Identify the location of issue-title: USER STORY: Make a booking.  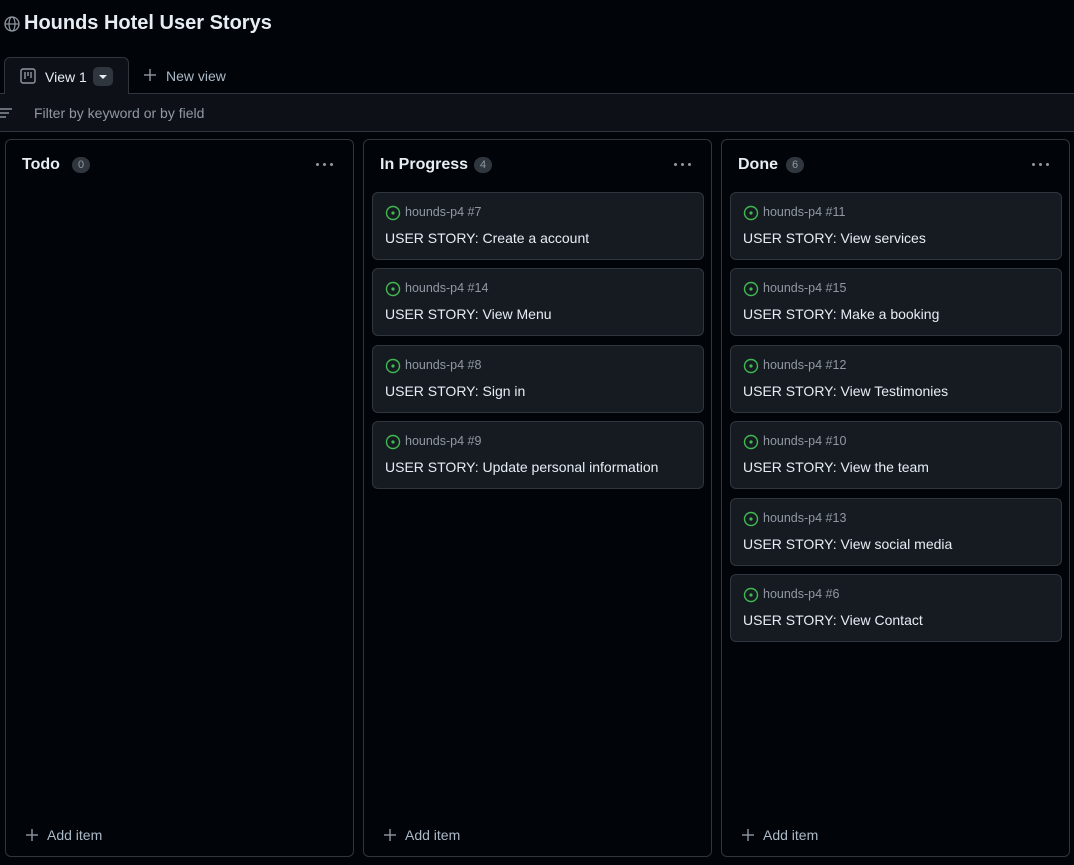
(841, 314).